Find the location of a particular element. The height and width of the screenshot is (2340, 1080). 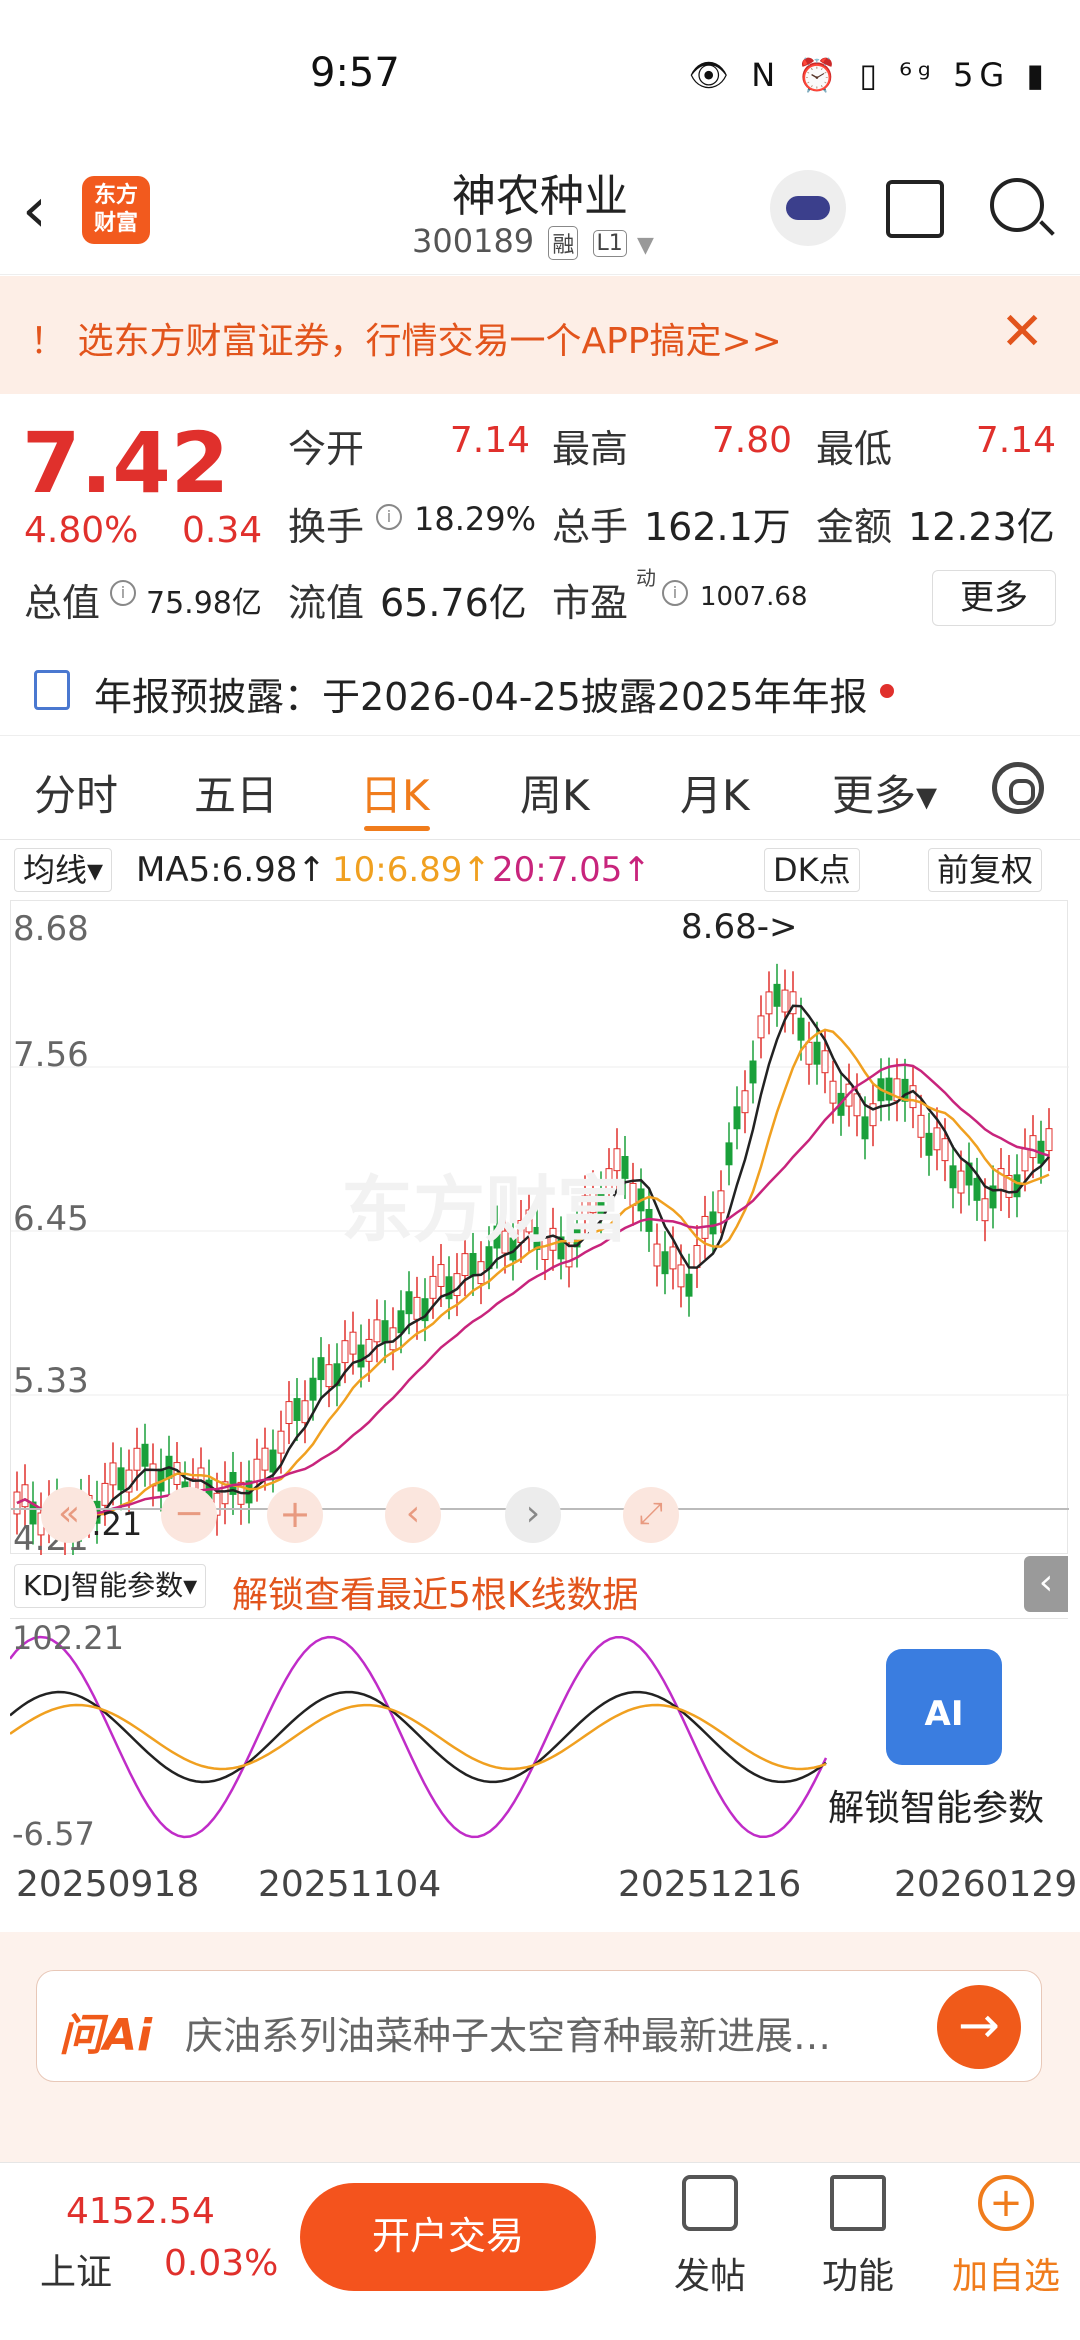

float-label: 流值 is located at coordinates (326, 603).